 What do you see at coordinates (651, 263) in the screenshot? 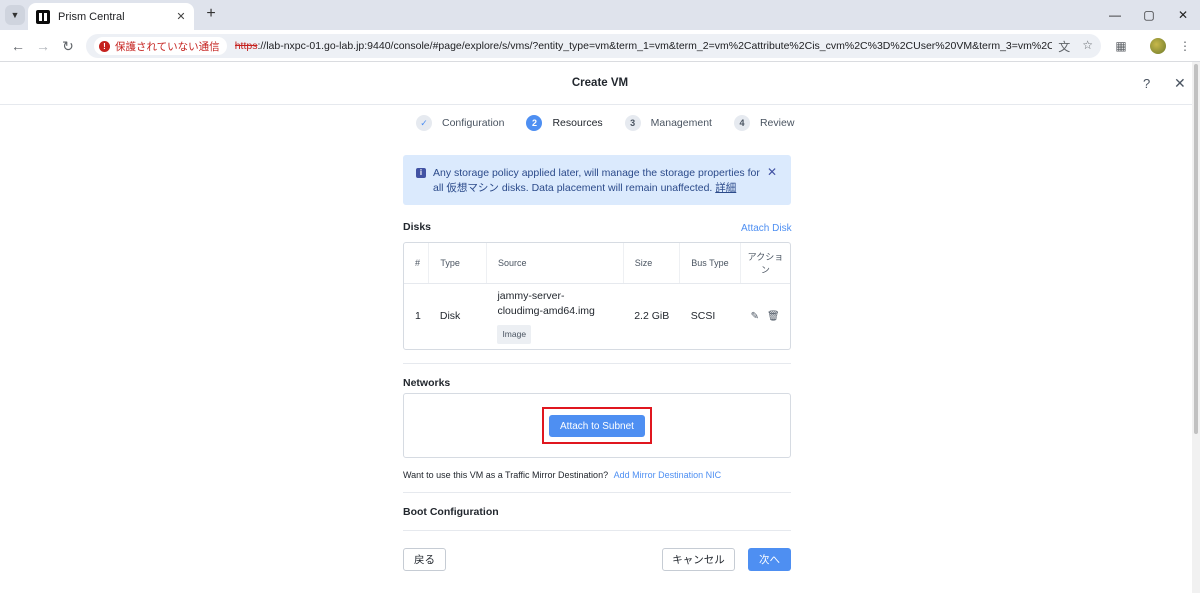
I see `col-header-size: Size` at bounding box center [651, 263].